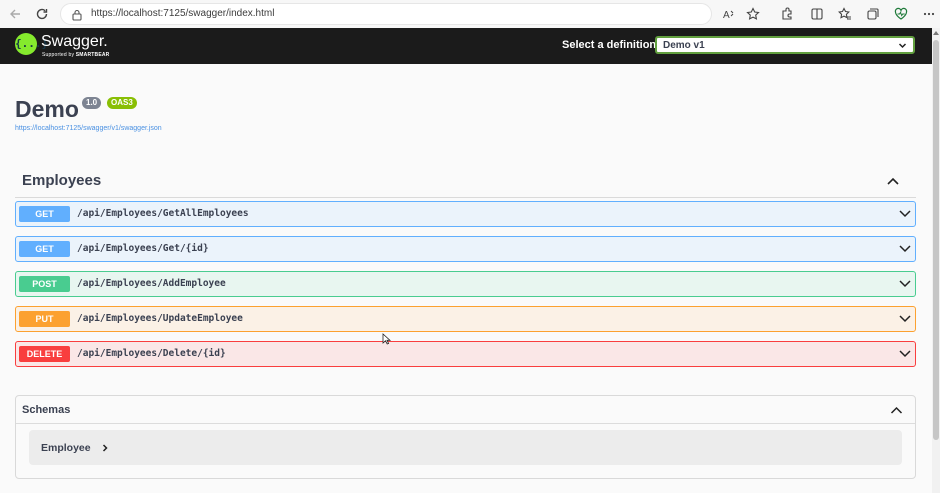 The height and width of the screenshot is (493, 940). What do you see at coordinates (465, 214) in the screenshot?
I see `operation-row-get-all-employees: GET /api/Employees/GetAllEmployees` at bounding box center [465, 214].